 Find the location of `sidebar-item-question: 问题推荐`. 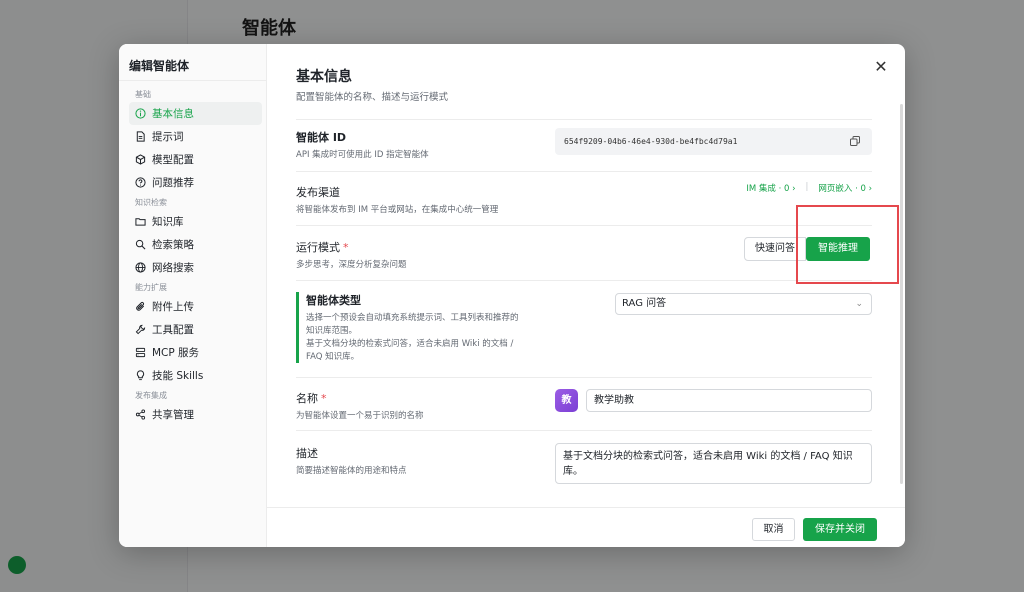

sidebar-item-question: 问题推荐 is located at coordinates (195, 182).